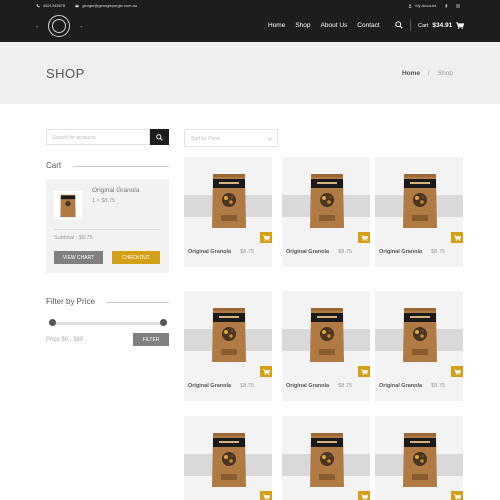 This screenshot has width=500, height=500. Describe the element at coordinates (115, 190) in the screenshot. I see `mini-cart-item-name: Original Granola` at that location.